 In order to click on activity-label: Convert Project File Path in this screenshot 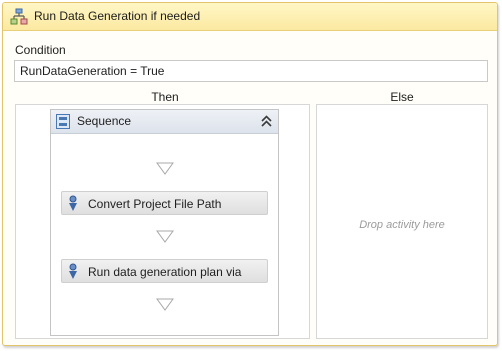, I will do `click(155, 204)`.